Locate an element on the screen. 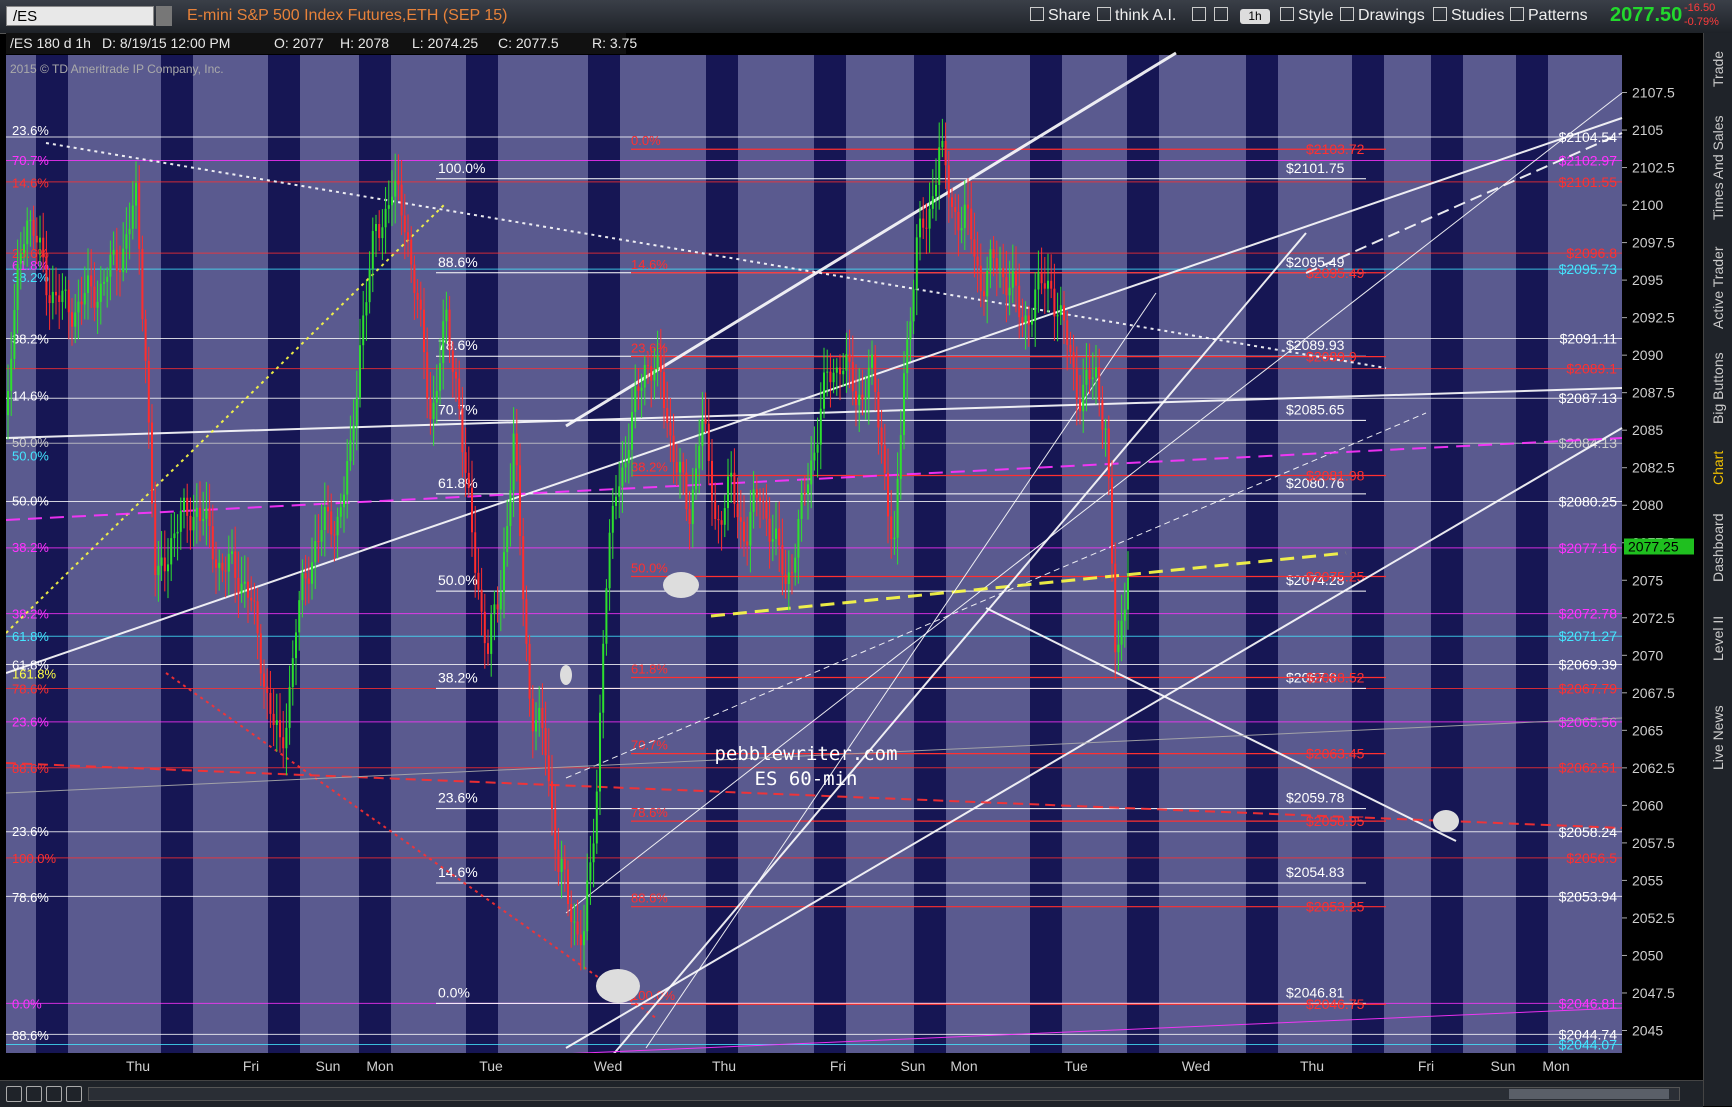 The width and height of the screenshot is (1732, 1107). timeframe-badge: 1h is located at coordinates (1255, 16).